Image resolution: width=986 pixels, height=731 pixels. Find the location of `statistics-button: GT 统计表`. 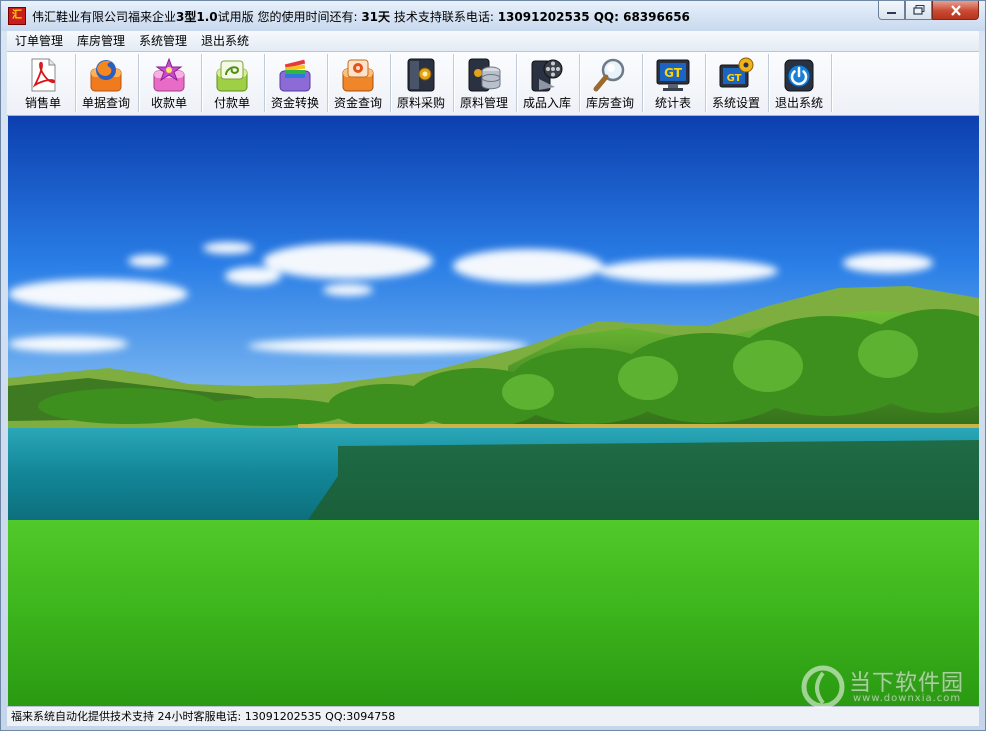

statistics-button: GT 统计表 is located at coordinates (673, 83).